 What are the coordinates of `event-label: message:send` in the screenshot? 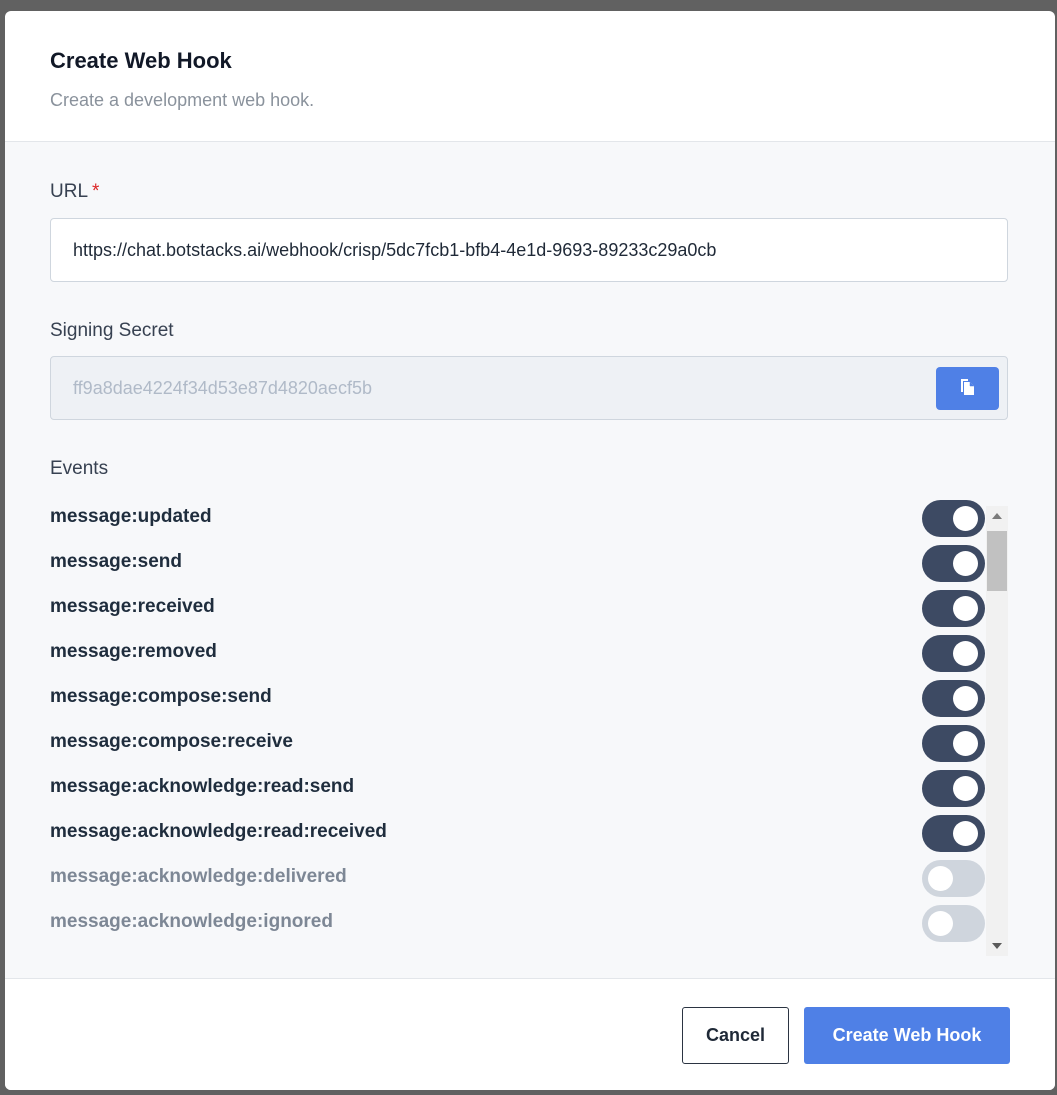 It's located at (116, 561).